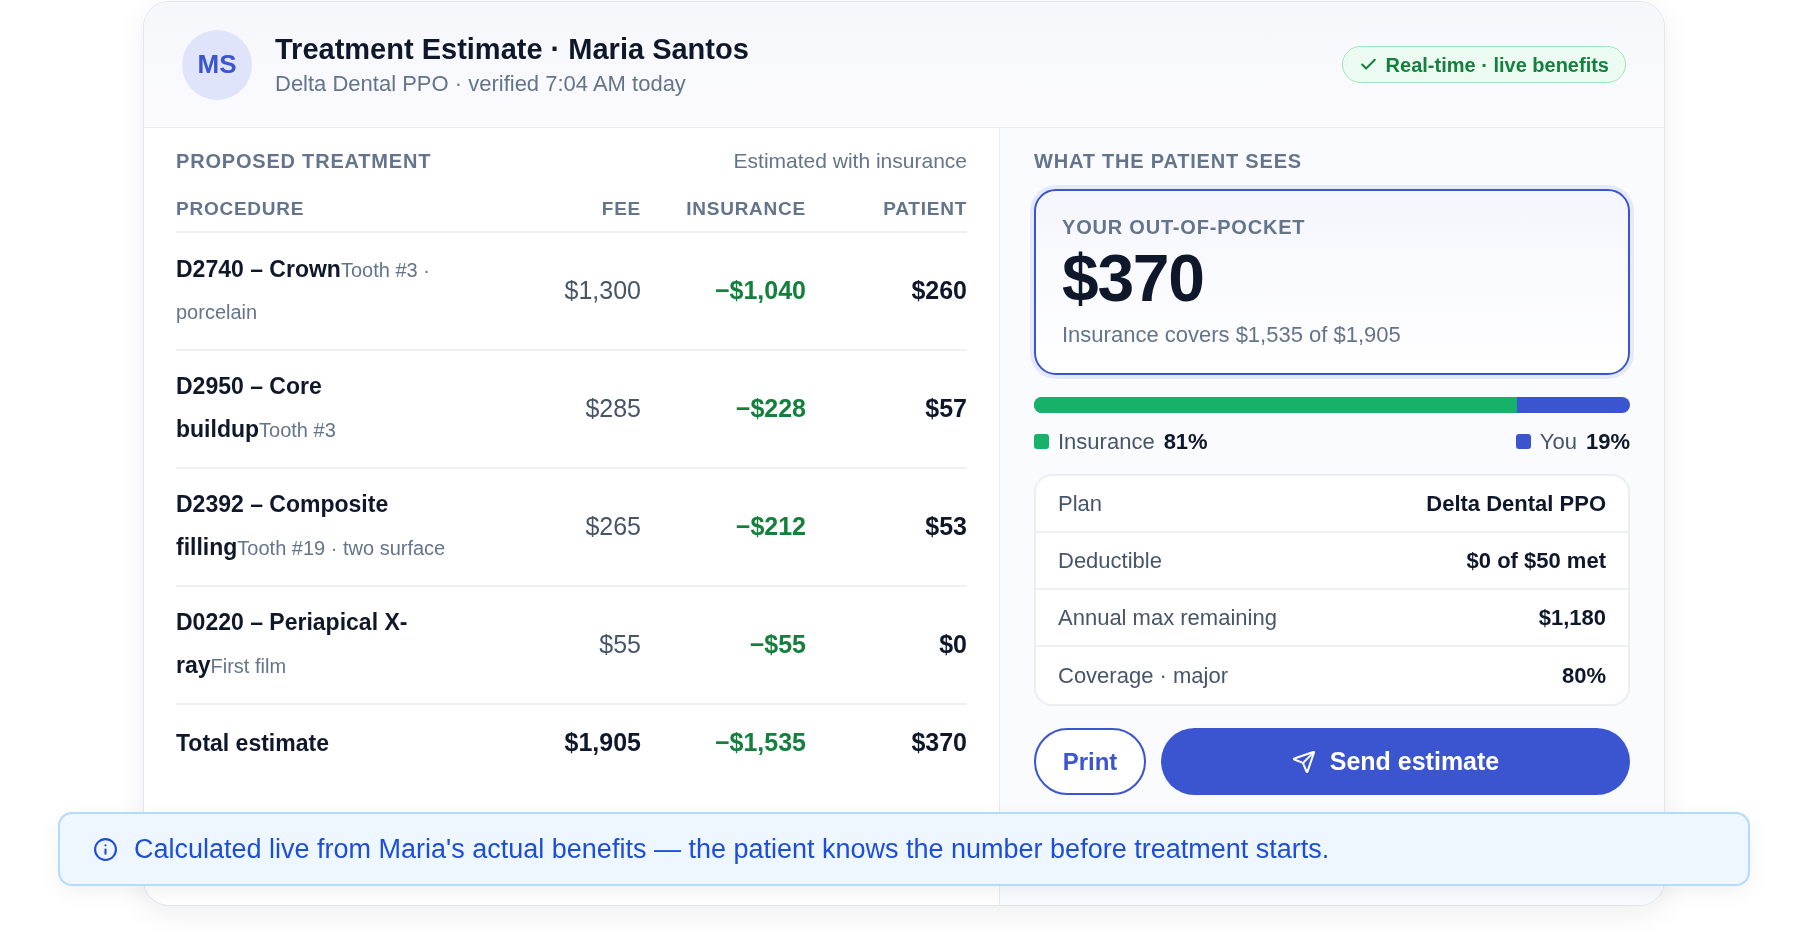 The image size is (1808, 943). What do you see at coordinates (1516, 504) in the screenshot?
I see `benefit-value: Delta Dental PPO` at bounding box center [1516, 504].